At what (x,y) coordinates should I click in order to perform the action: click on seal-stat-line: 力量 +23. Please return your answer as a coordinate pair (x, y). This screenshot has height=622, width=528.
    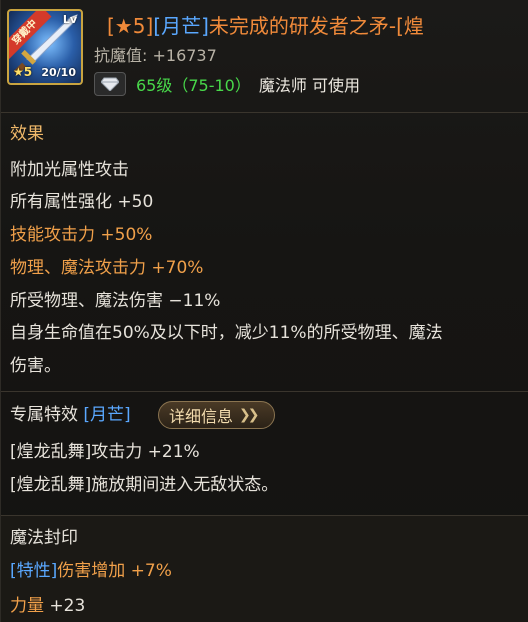
    Looking at the image, I should click on (47, 606).